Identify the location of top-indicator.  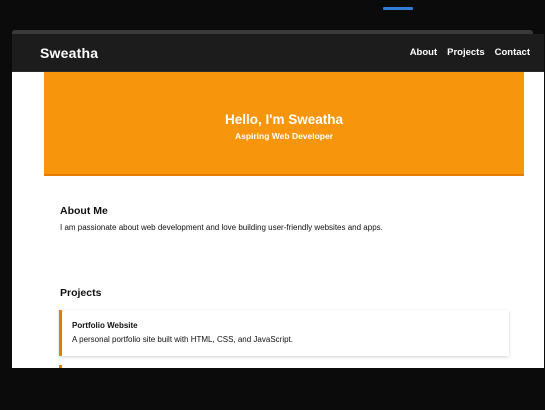
(398, 8).